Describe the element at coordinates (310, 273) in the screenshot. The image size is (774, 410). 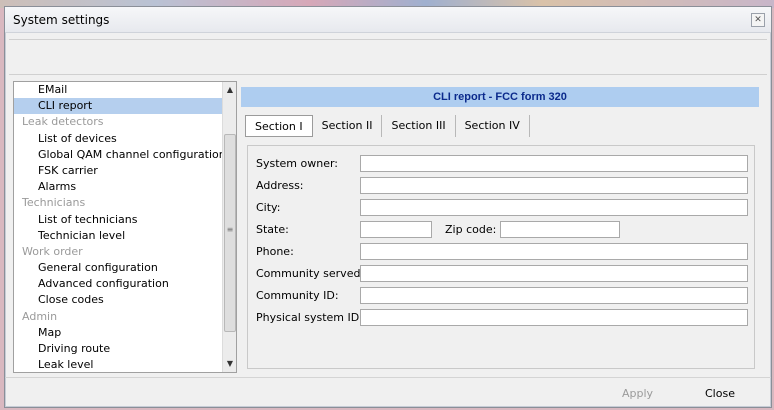
I see `community-served-label: Community served:` at that location.